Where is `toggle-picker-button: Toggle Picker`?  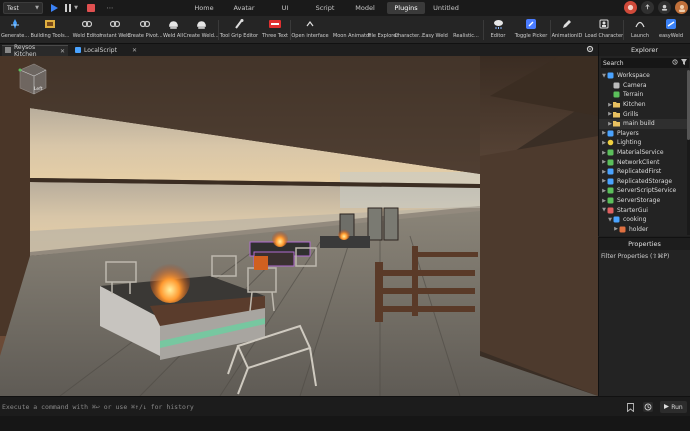 toggle-picker-button: Toggle Picker is located at coordinates (531, 28).